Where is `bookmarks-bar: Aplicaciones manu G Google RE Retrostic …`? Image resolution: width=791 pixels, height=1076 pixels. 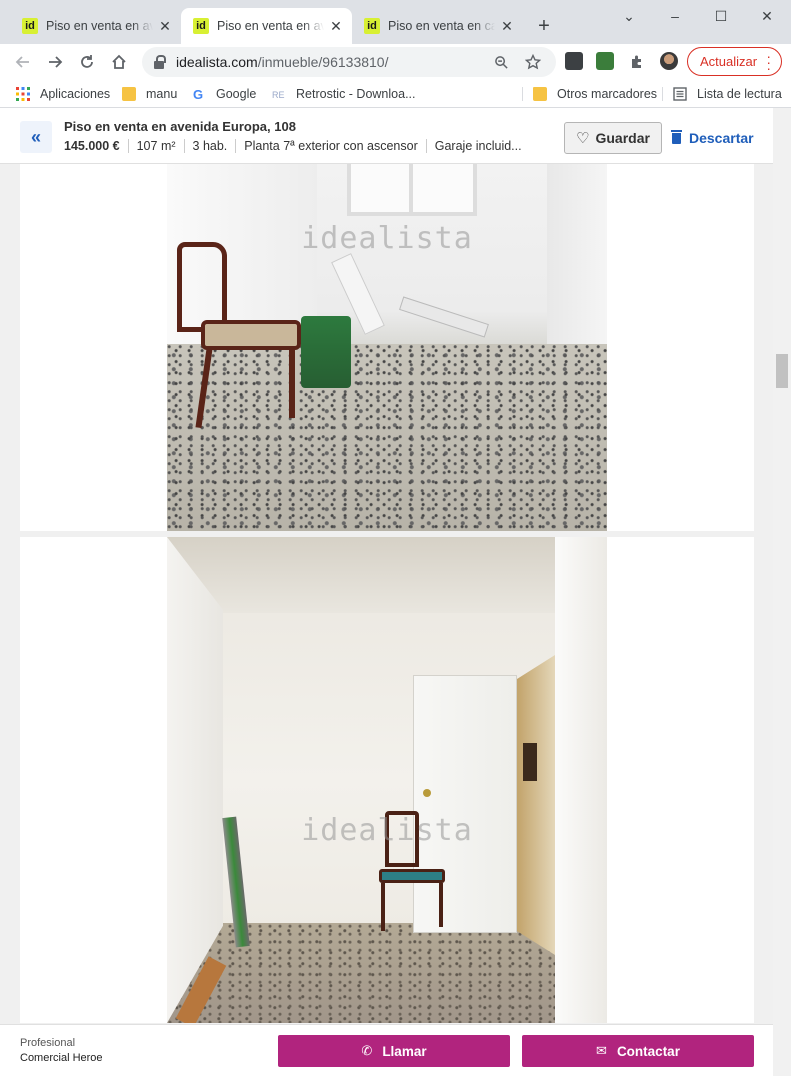 bookmarks-bar: Aplicaciones manu G Google RE Retrostic … is located at coordinates (395, 94).